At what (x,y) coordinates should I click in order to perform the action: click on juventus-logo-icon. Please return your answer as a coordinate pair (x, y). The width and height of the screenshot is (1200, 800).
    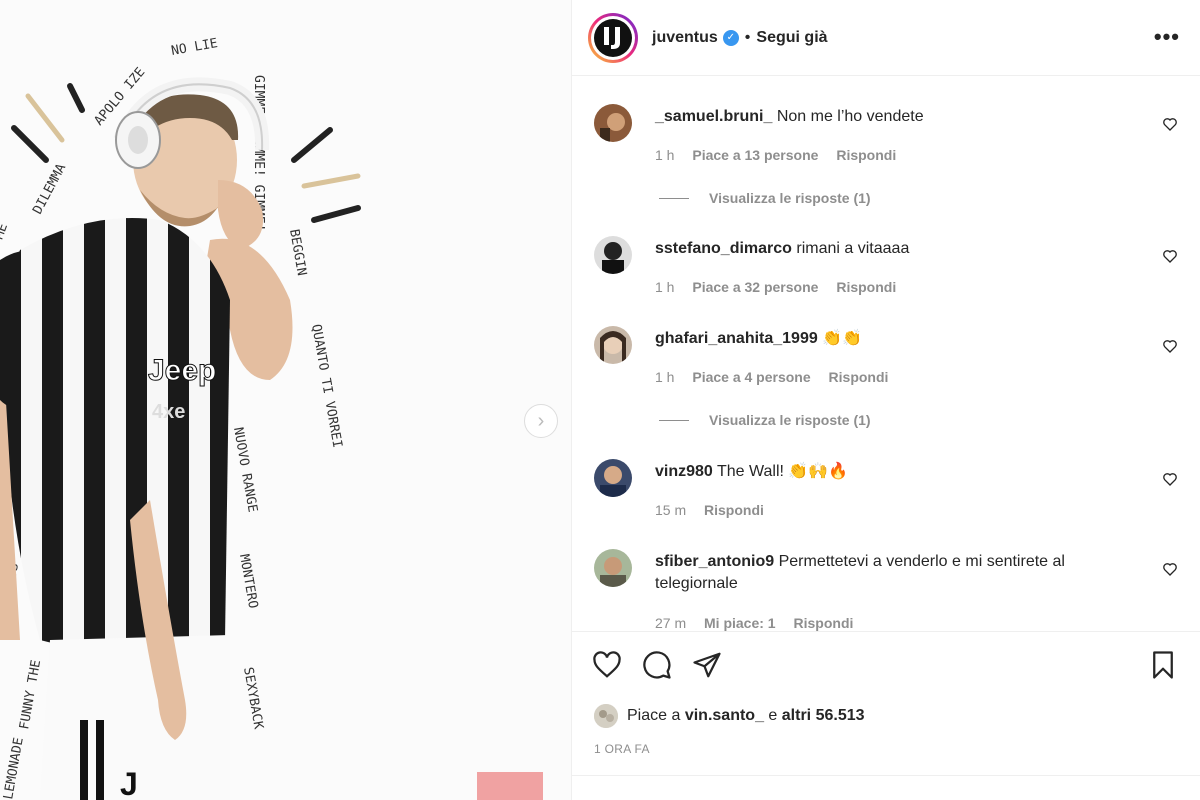
    Looking at the image, I should click on (612, 37).